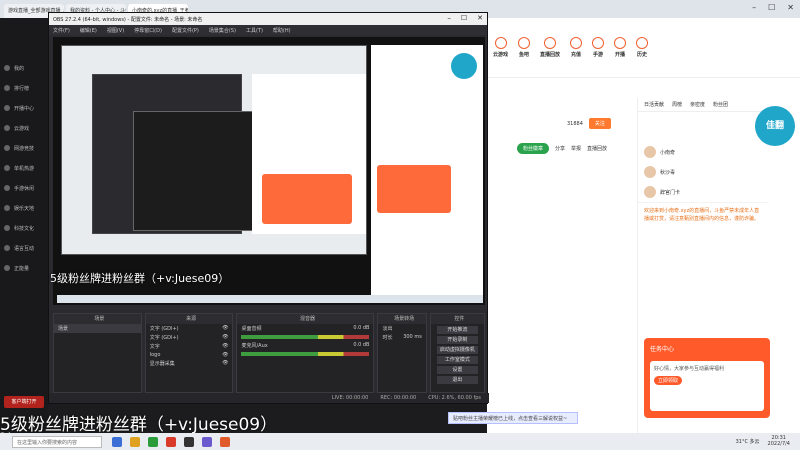 The height and width of the screenshot is (450, 800). Describe the element at coordinates (654, 104) in the screenshot. I see `chat-tab: 日活贡献` at that location.